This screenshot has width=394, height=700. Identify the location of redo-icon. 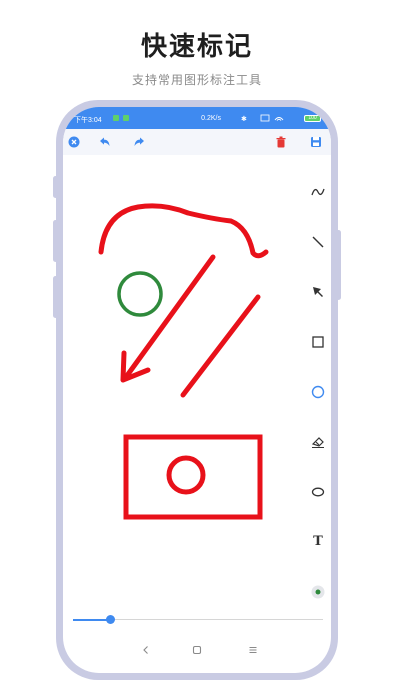
(140, 142).